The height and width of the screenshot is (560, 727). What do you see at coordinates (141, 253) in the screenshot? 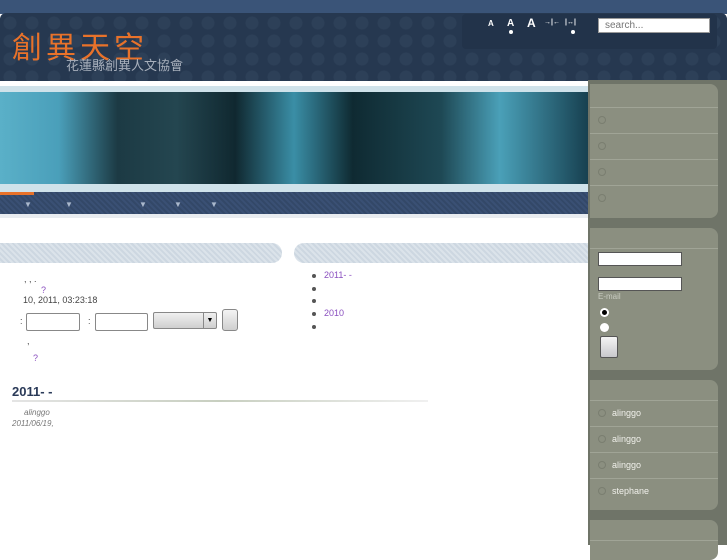
I see `left-module-header` at bounding box center [141, 253].